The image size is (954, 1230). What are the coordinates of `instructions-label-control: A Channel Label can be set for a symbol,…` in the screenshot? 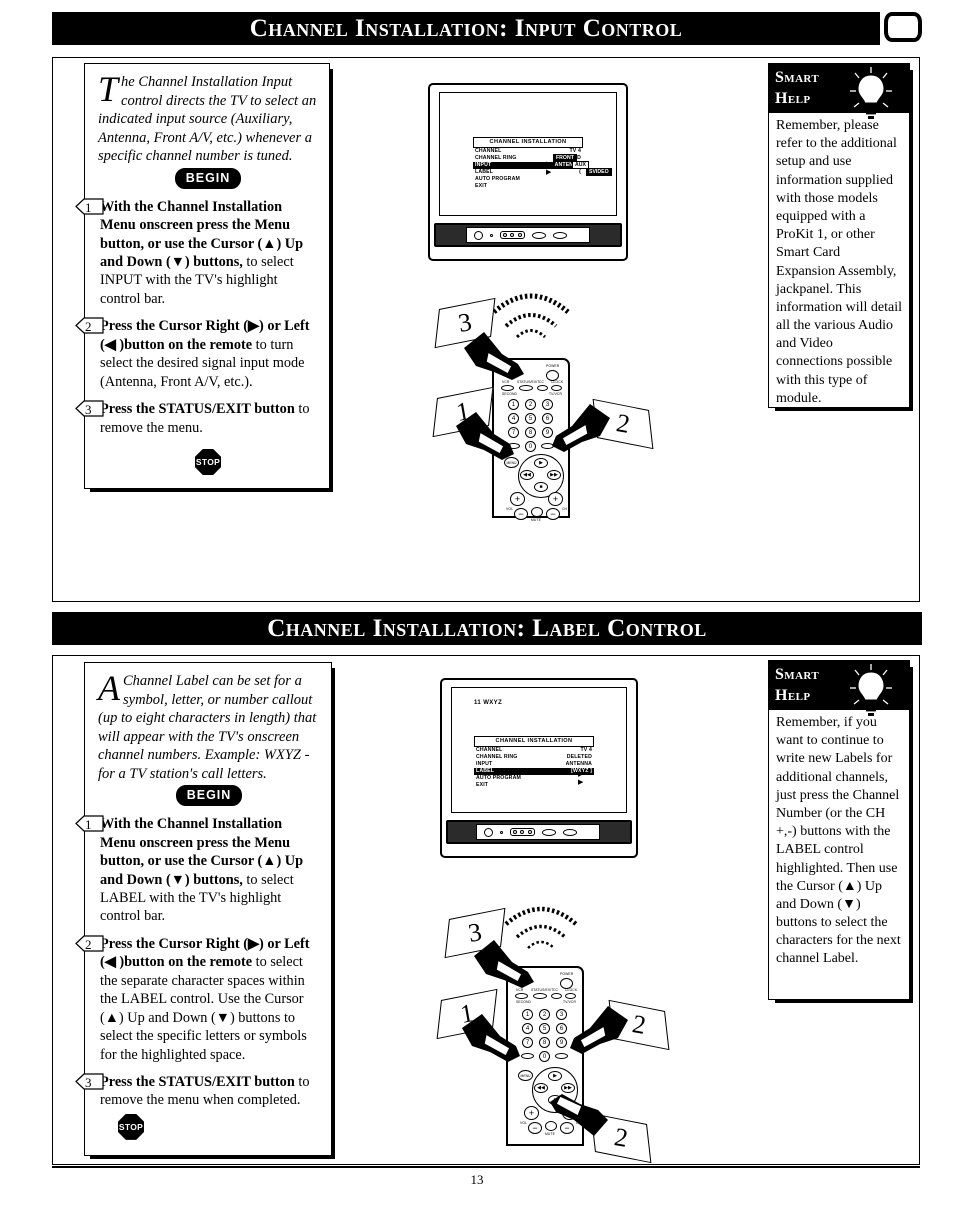 It's located at (205, 910).